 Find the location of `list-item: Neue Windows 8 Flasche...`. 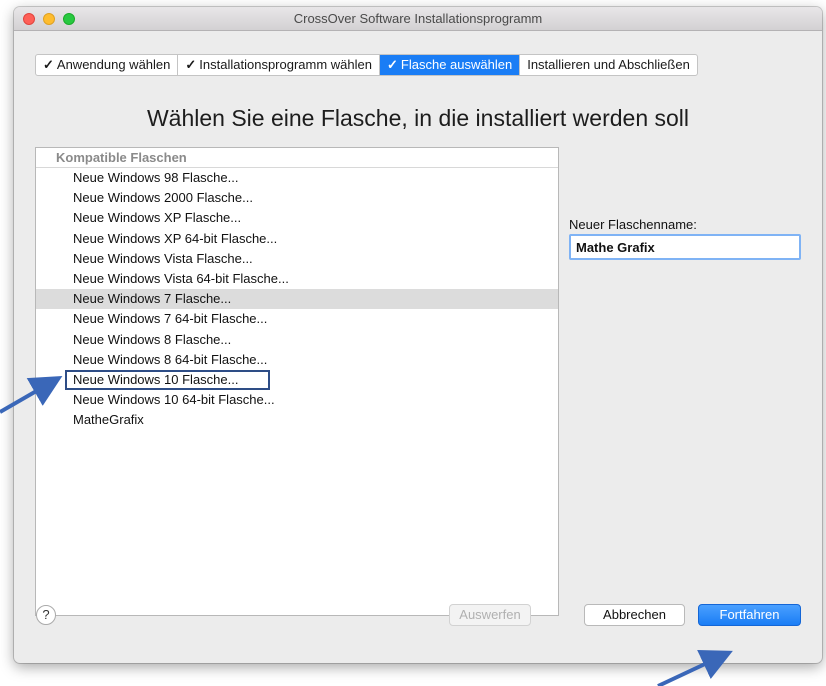

list-item: Neue Windows 8 Flasche... is located at coordinates (297, 340).